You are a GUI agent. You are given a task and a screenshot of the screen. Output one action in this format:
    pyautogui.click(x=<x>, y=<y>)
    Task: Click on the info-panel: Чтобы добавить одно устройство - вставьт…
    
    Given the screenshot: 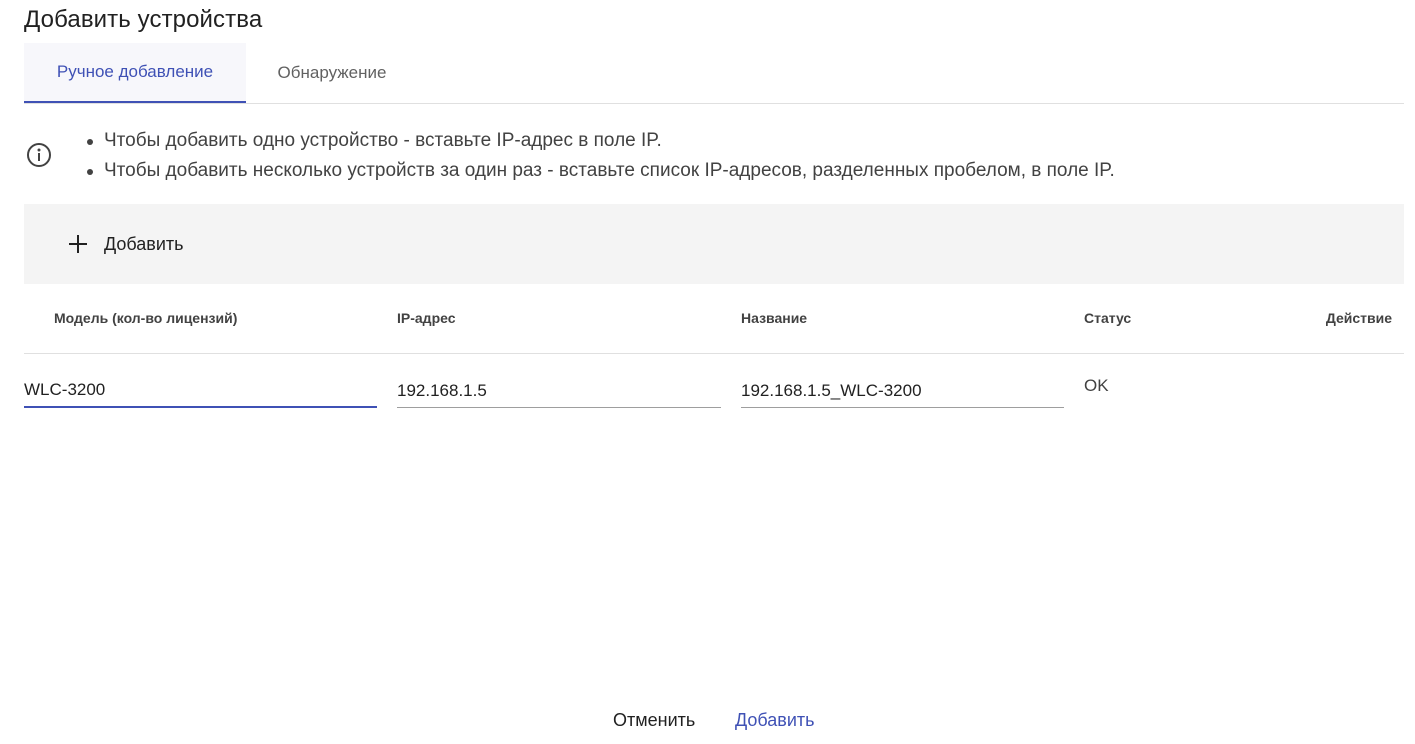 What is the action you would take?
    pyautogui.click(x=714, y=155)
    